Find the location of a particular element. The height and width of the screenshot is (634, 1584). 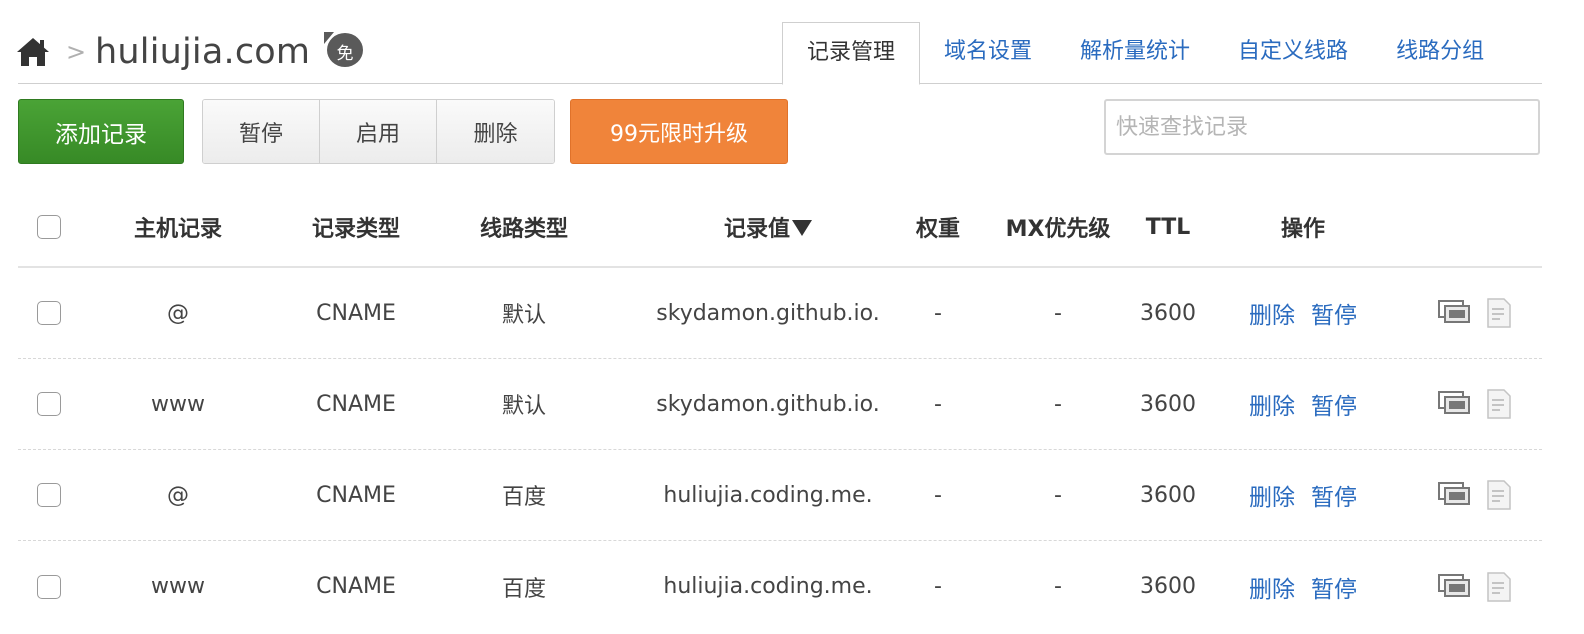

column-header-mx: MX优先级 is located at coordinates (1058, 229).